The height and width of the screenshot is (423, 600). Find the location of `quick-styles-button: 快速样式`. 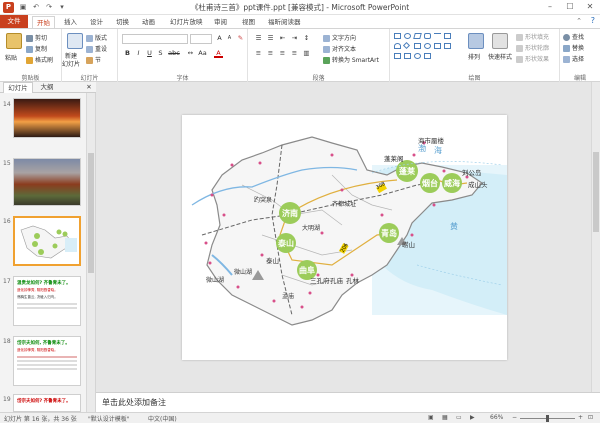

quick-styles-button: 快速样式 is located at coordinates (500, 56).